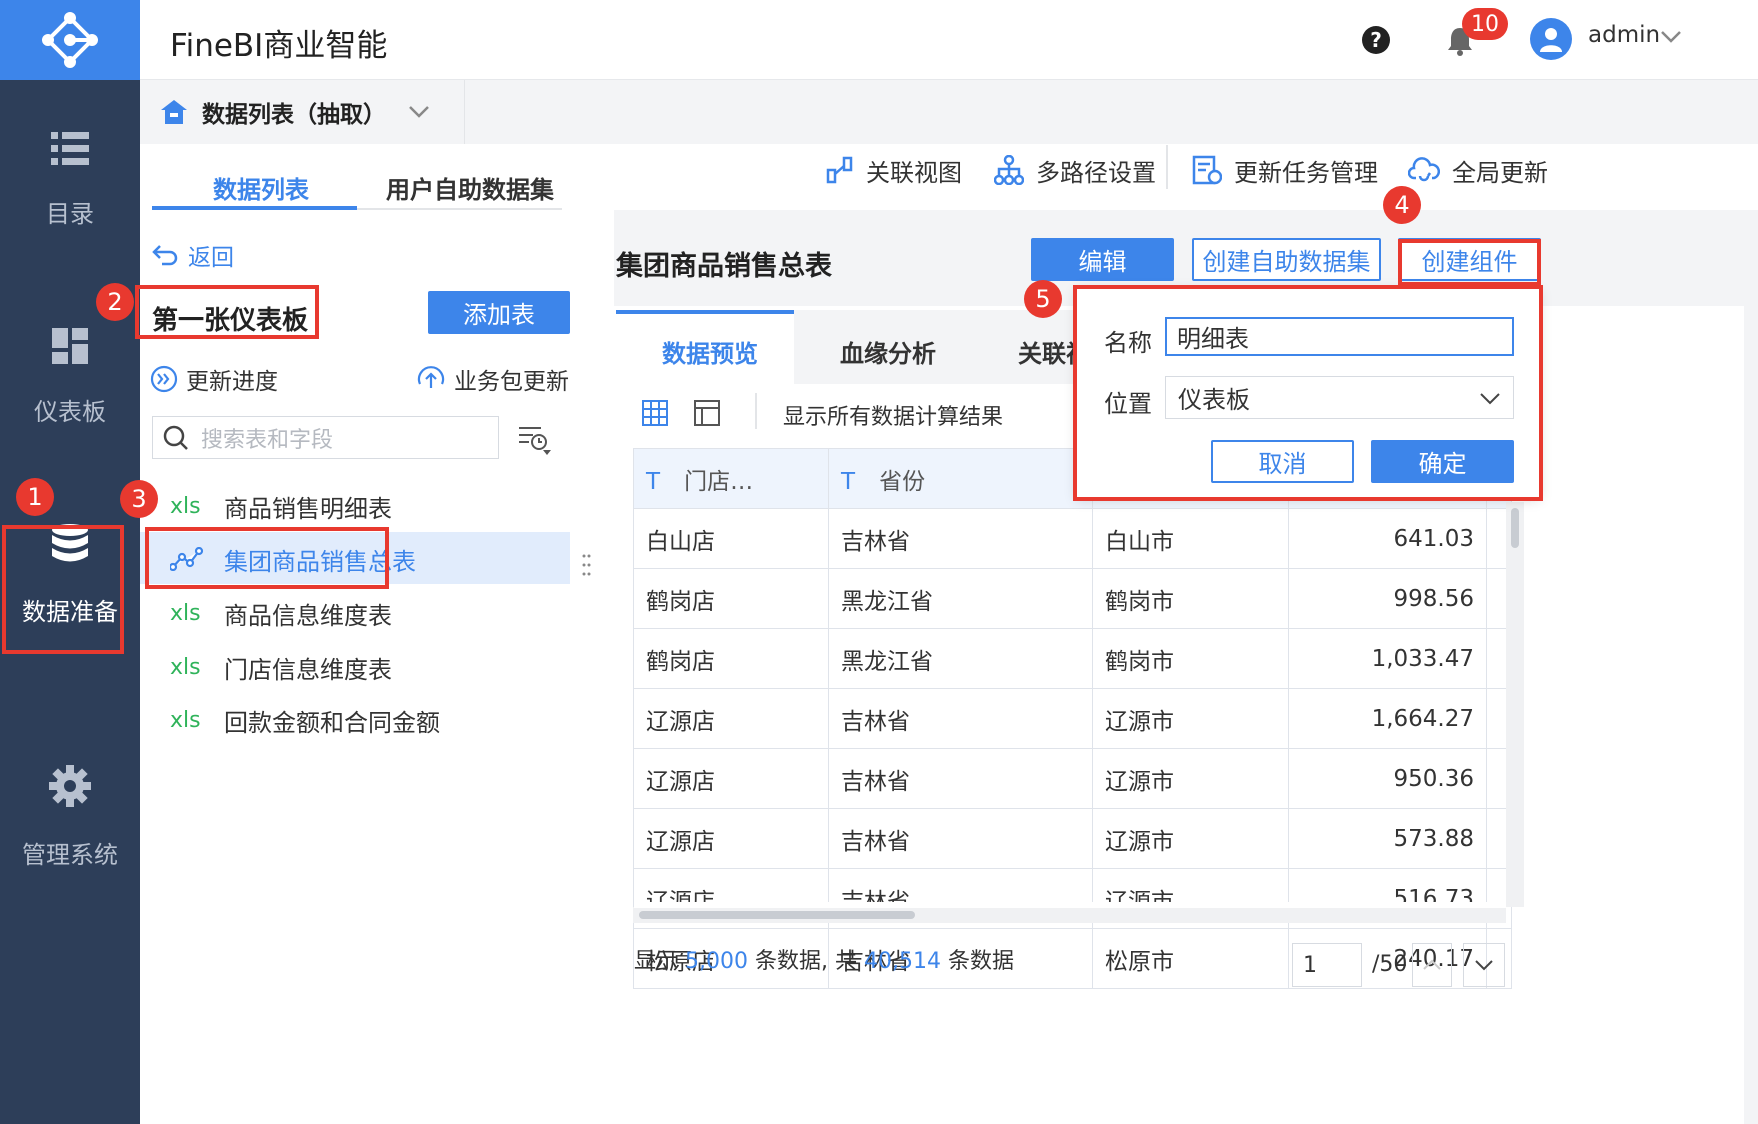 The height and width of the screenshot is (1124, 1758). Describe the element at coordinates (1551, 39) in the screenshot. I see `avatar` at that location.